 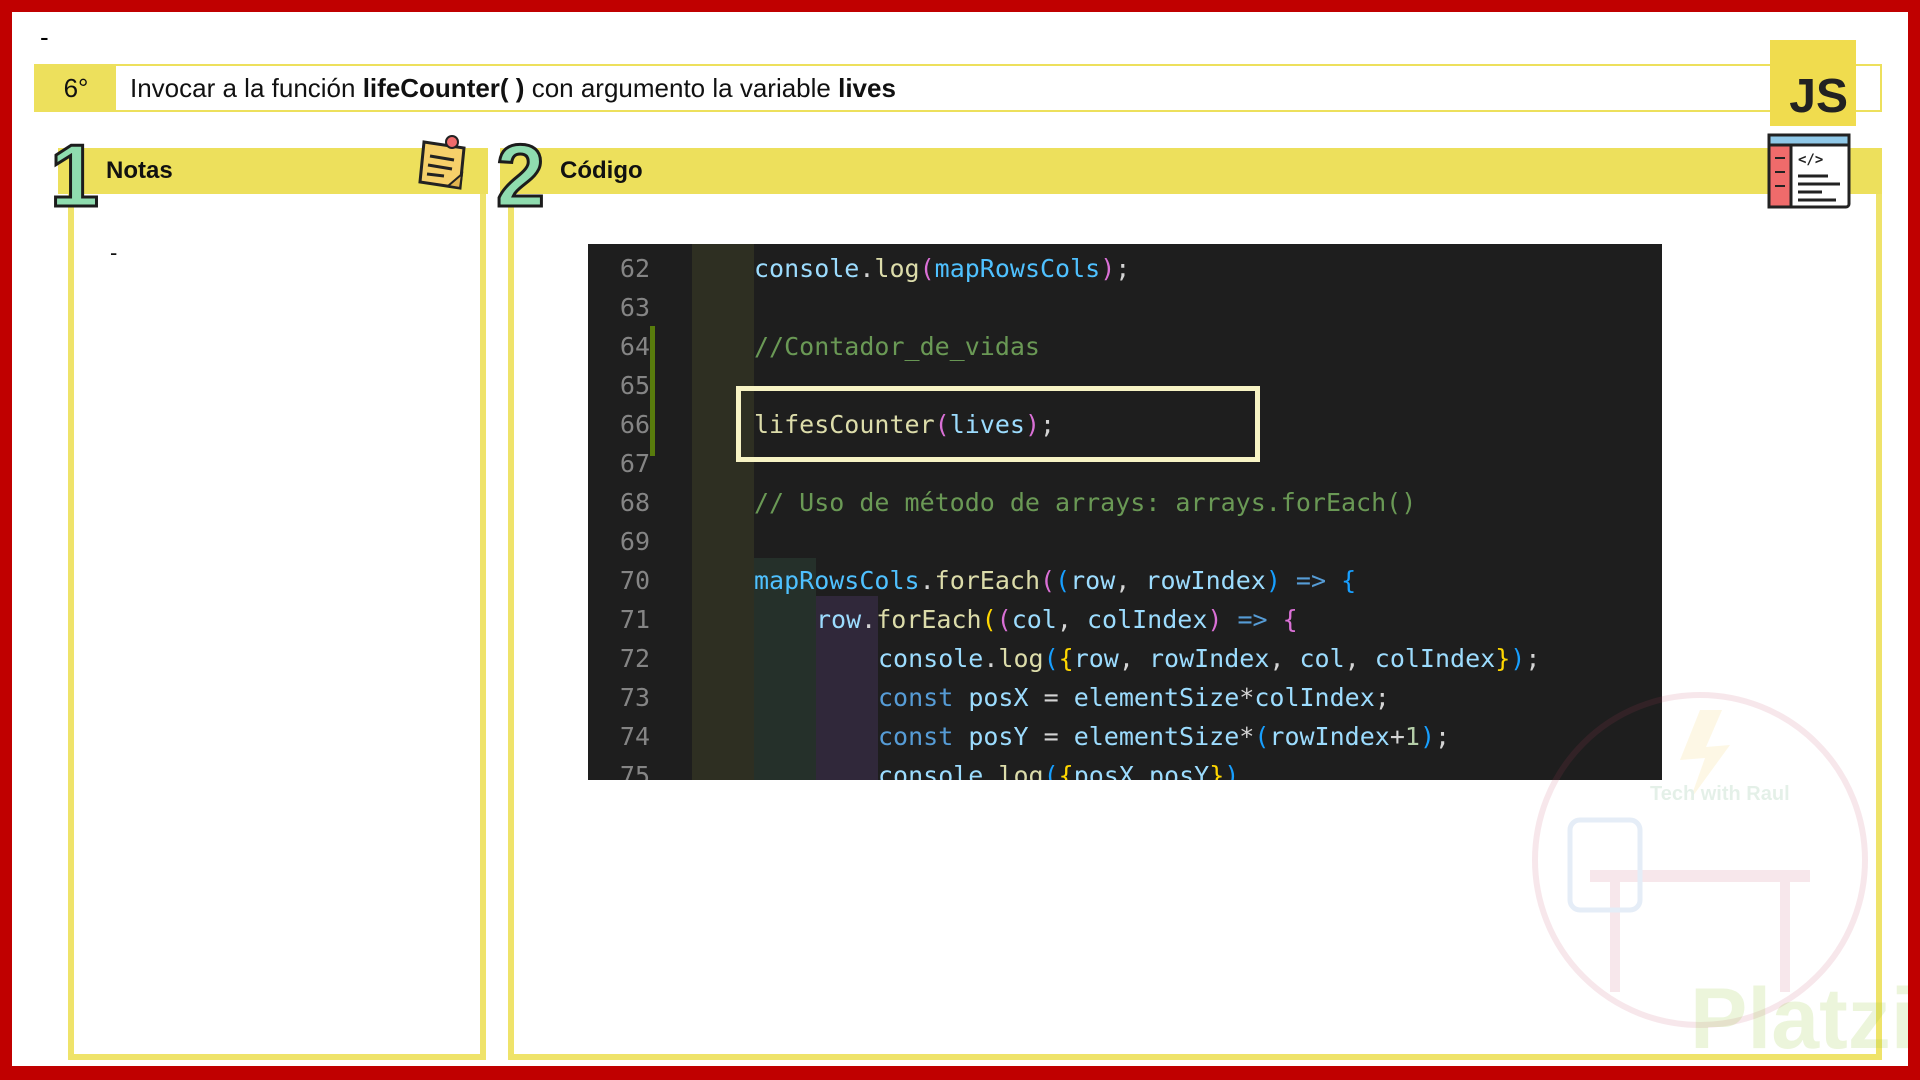 I want to click on step-variable-name: lives, so click(x=867, y=87).